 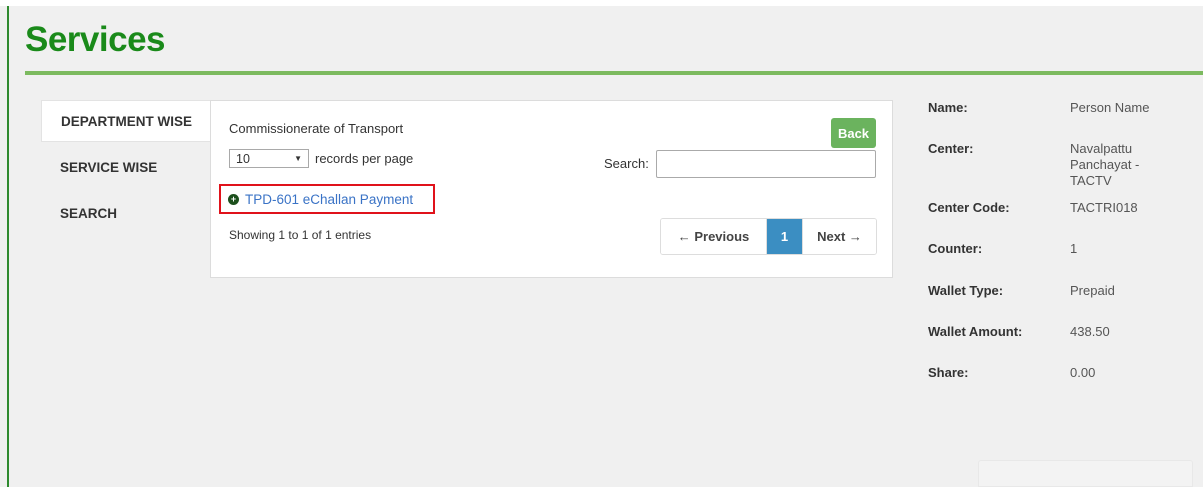 I want to click on center-code-label: Center Code:, so click(x=969, y=207).